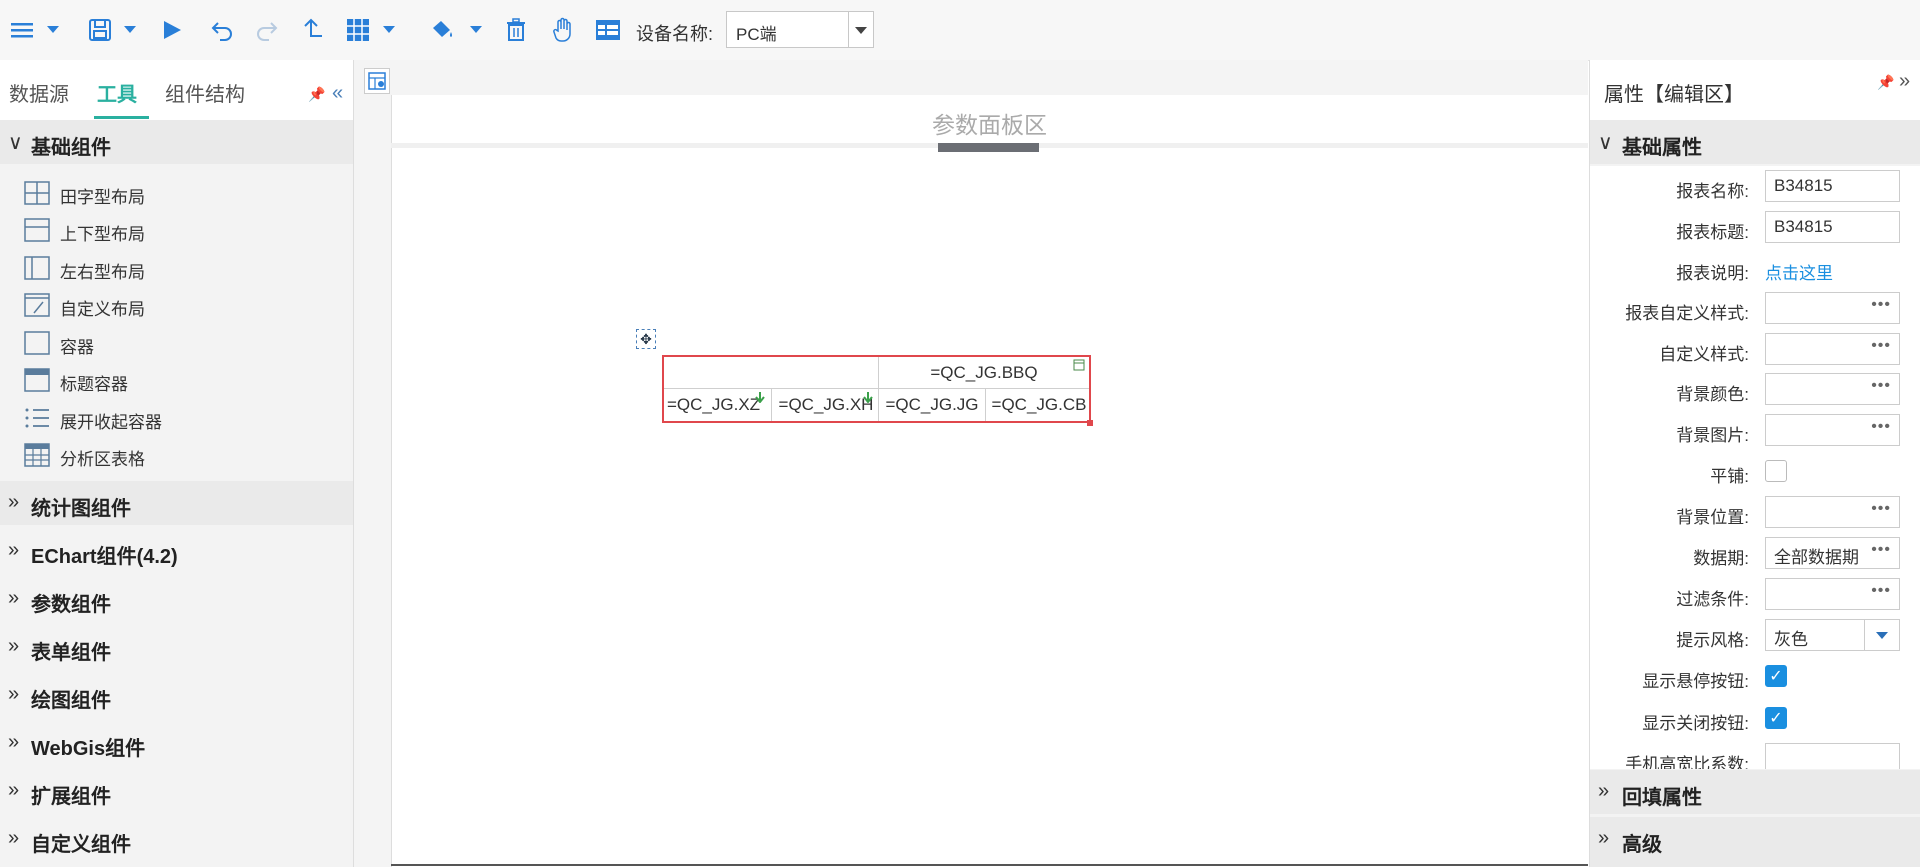 Image resolution: width=1920 pixels, height=867 pixels. I want to click on tool-label: 左右型布局, so click(102, 272).